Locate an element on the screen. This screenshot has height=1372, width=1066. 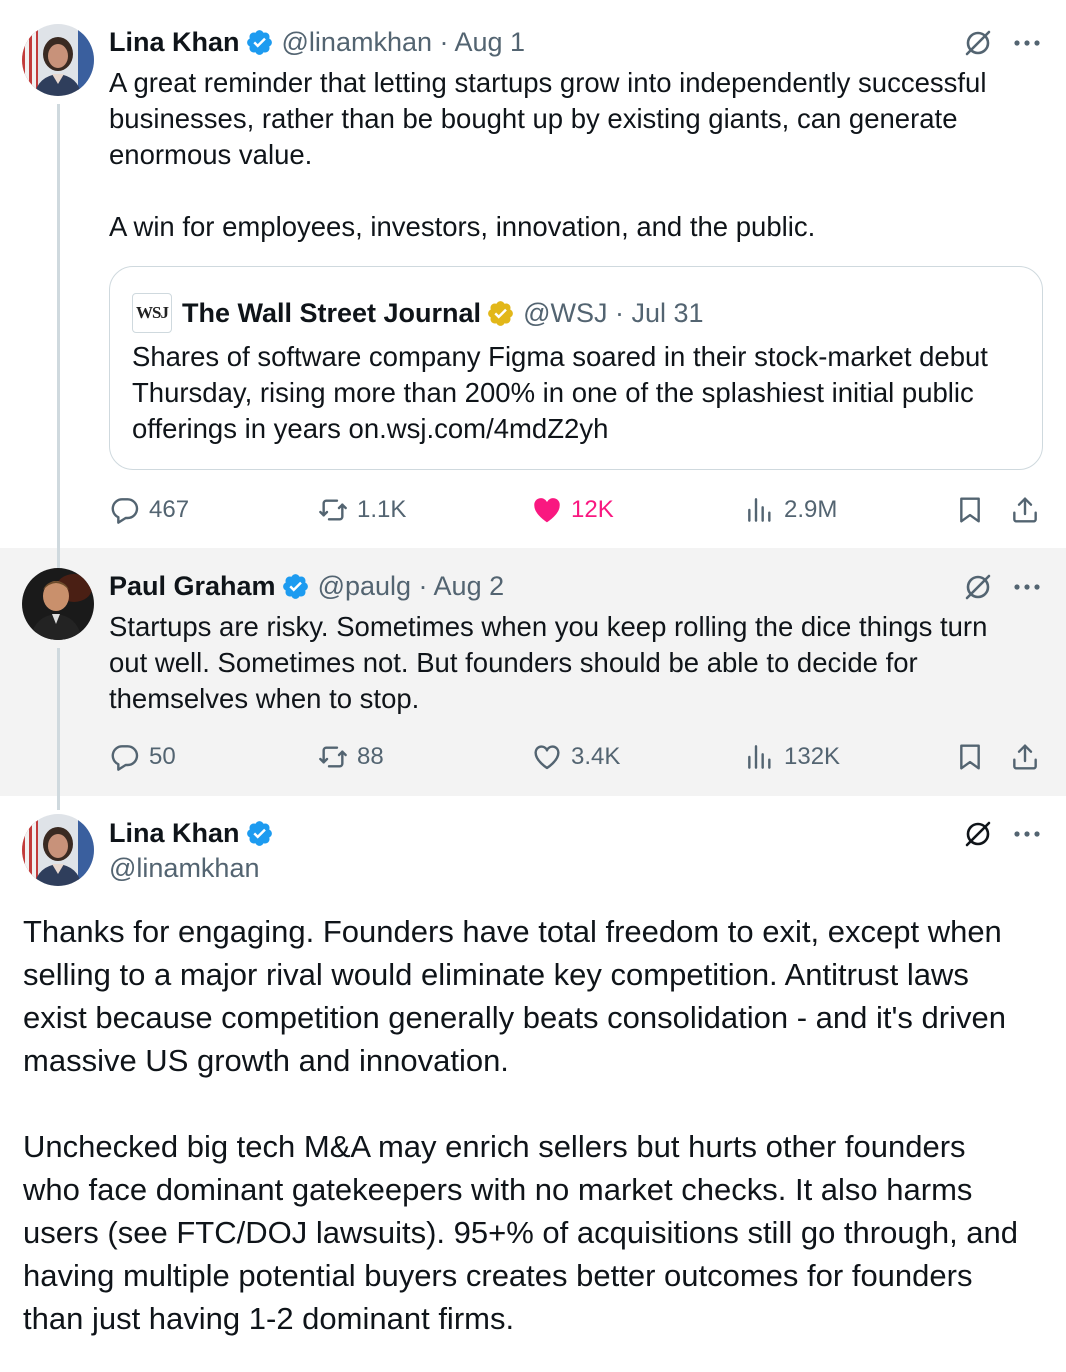
verified-gold-badge-icon is located at coordinates (500, 313).